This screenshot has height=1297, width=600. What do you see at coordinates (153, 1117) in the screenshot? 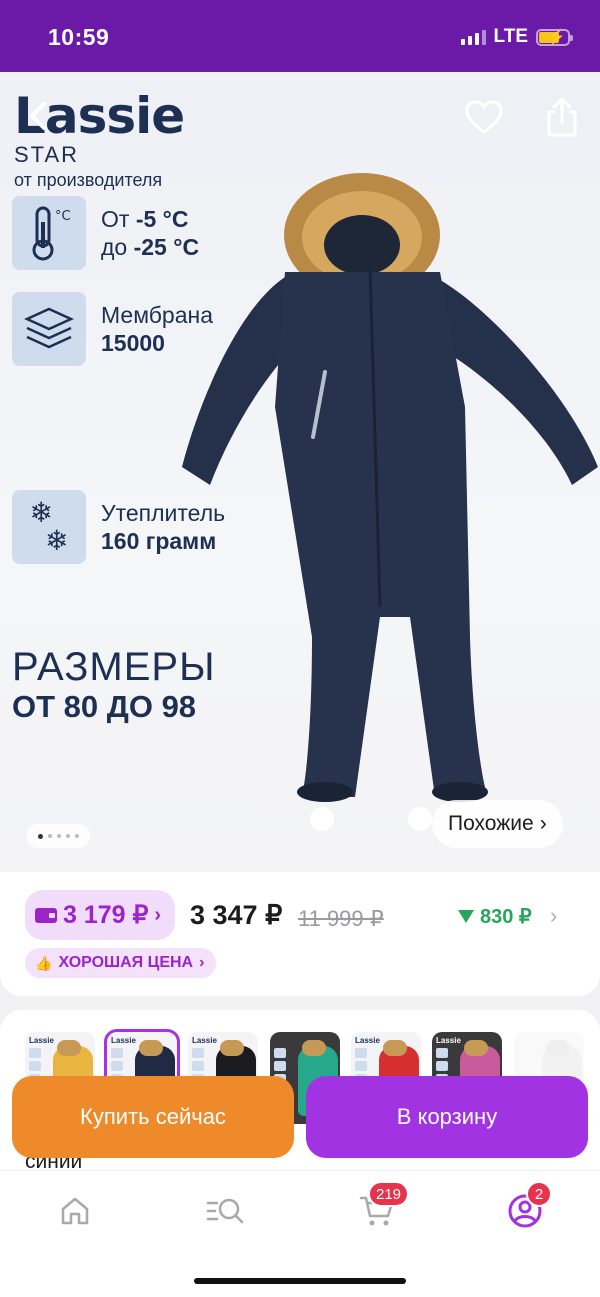
I see `buy-now-button: Купить сейчас` at bounding box center [153, 1117].